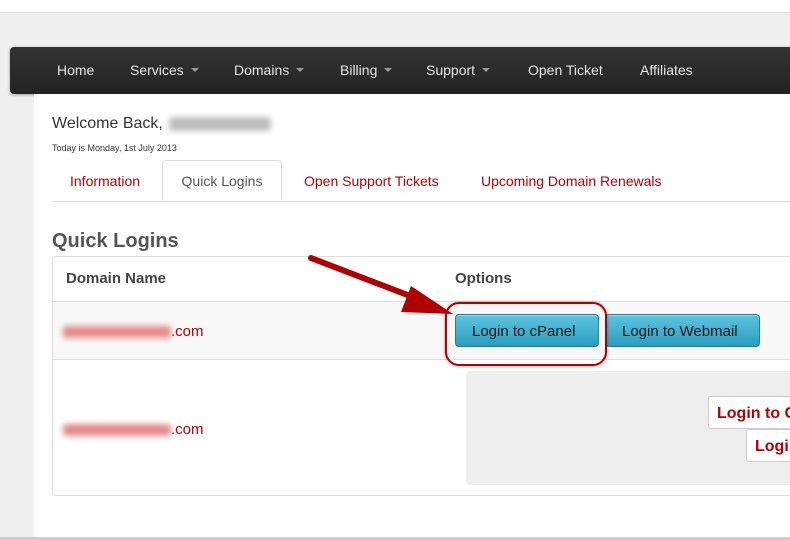 The image size is (790, 540). What do you see at coordinates (220, 123) in the screenshot?
I see `blurred-username` at bounding box center [220, 123].